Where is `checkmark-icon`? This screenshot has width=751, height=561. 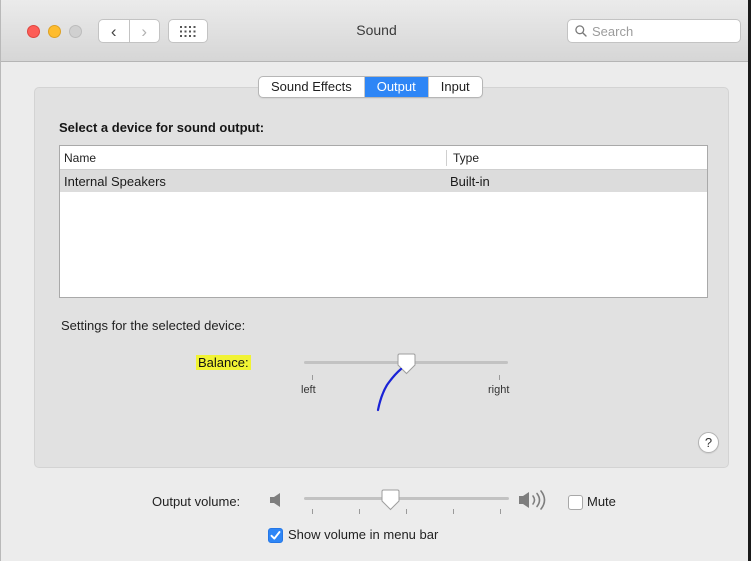
checkmark-icon is located at coordinates (275, 535).